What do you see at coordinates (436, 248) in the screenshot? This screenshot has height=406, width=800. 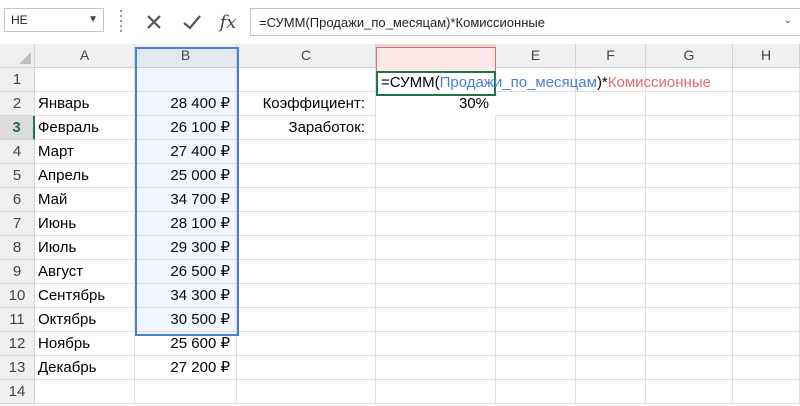 I see `cell-d8` at bounding box center [436, 248].